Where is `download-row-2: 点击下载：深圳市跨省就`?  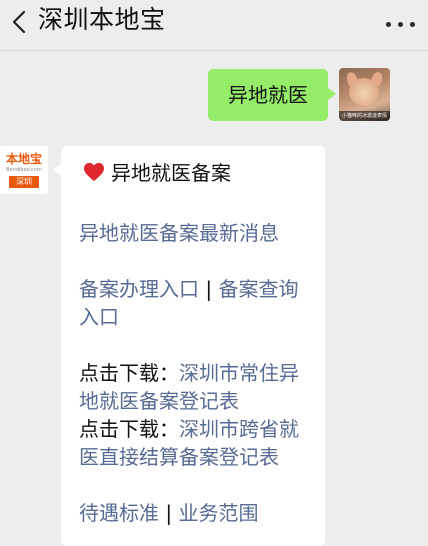
download-row-2: 点击下载：深圳市跨省就 is located at coordinates (199, 429).